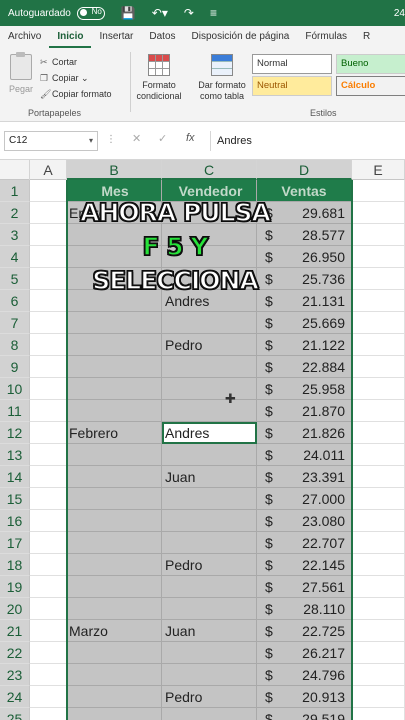 Image resolution: width=405 pixels, height=720 pixels. I want to click on row-number: 18, so click(15, 565).